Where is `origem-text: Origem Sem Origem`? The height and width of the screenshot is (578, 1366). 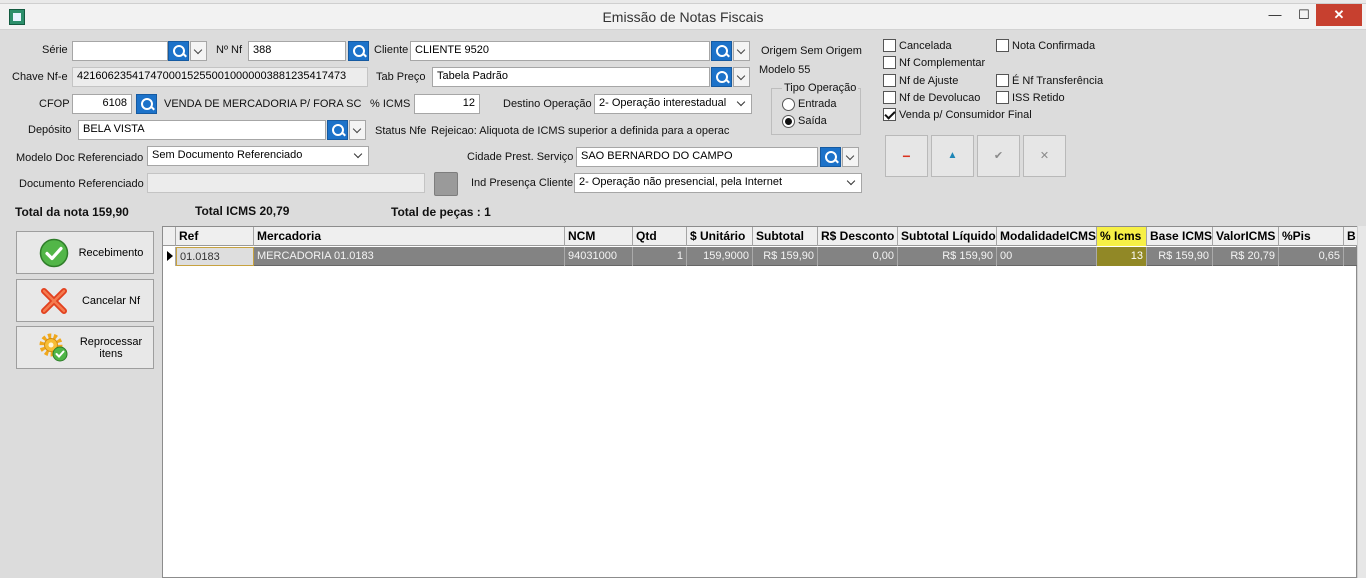
origem-text: Origem Sem Origem is located at coordinates (811, 51).